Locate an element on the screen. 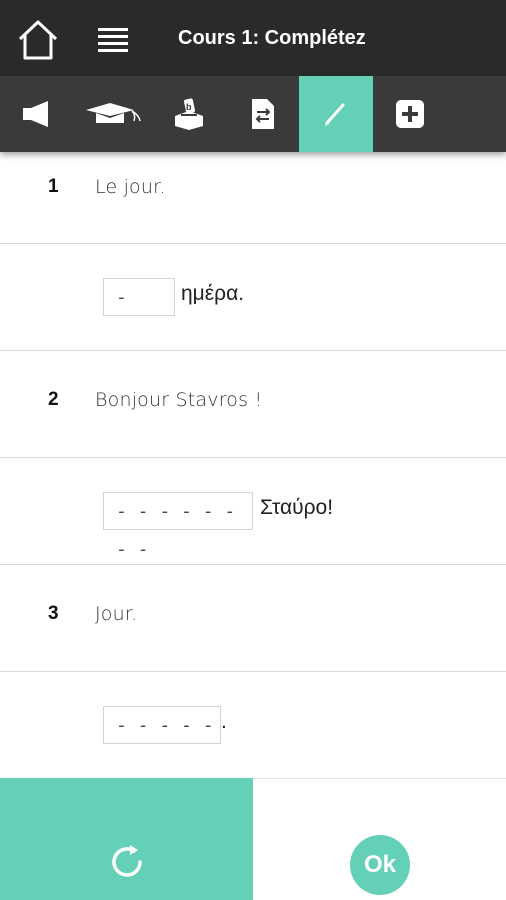 The image size is (506, 900). tab-vote: b is located at coordinates (189, 114).